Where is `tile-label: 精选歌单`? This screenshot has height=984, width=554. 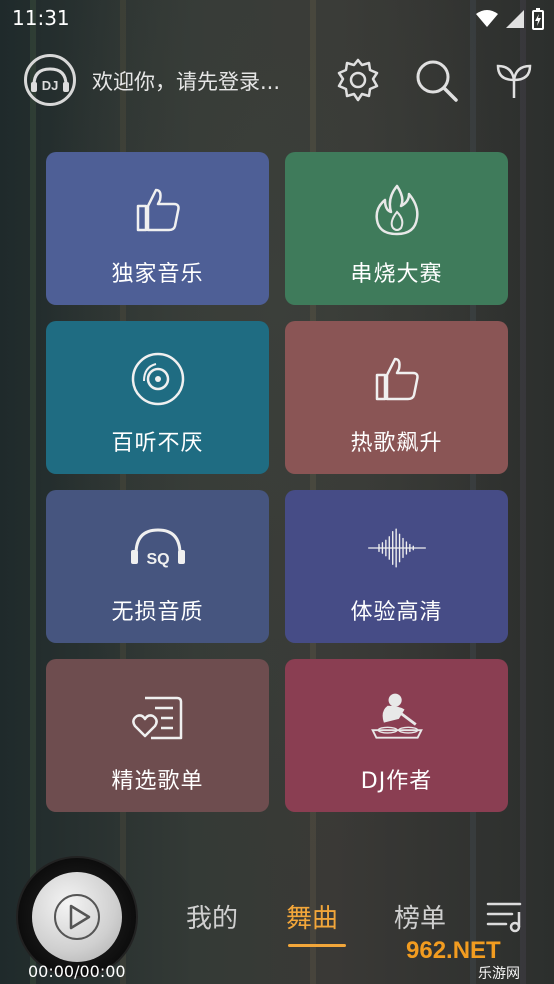 tile-label: 精选歌单 is located at coordinates (157, 781).